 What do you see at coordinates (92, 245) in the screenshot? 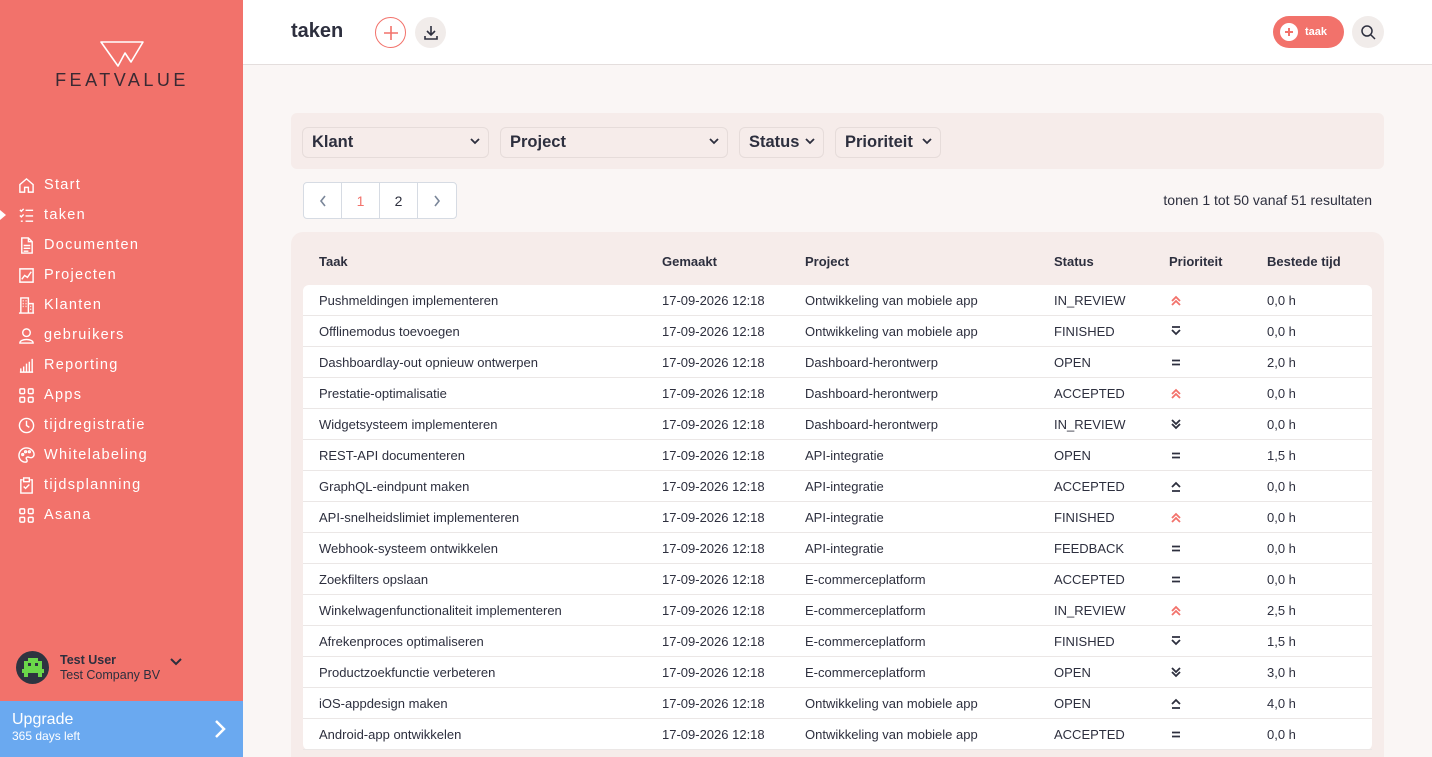
I see `sidebar-item-label: Documenten` at bounding box center [92, 245].